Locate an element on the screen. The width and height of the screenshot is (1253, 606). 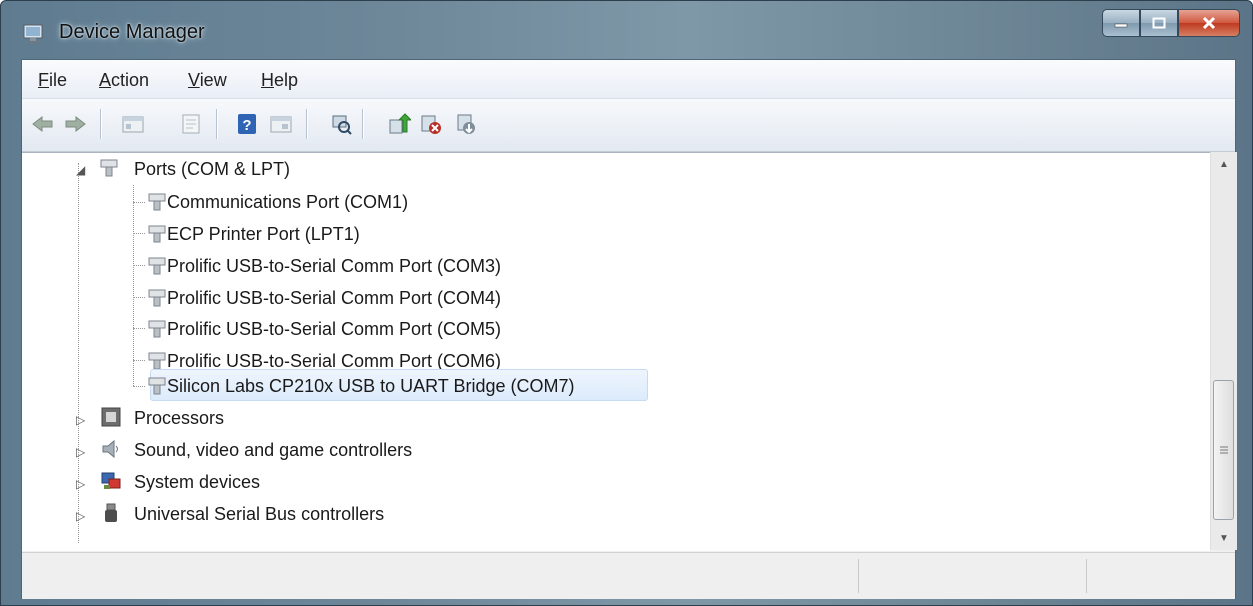
scroll-up-button: ▲ is located at coordinates (1224, 164).